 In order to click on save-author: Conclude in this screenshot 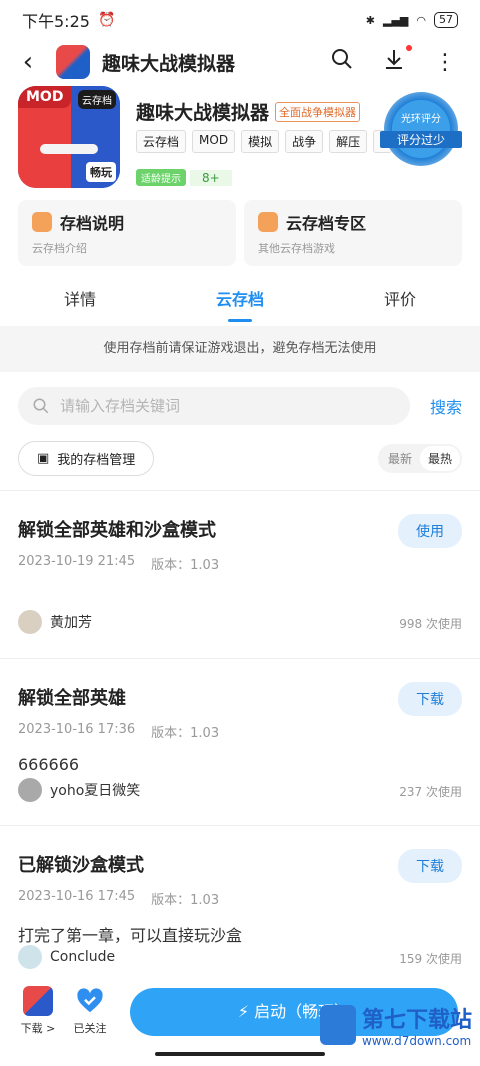, I will do `click(66, 957)`.